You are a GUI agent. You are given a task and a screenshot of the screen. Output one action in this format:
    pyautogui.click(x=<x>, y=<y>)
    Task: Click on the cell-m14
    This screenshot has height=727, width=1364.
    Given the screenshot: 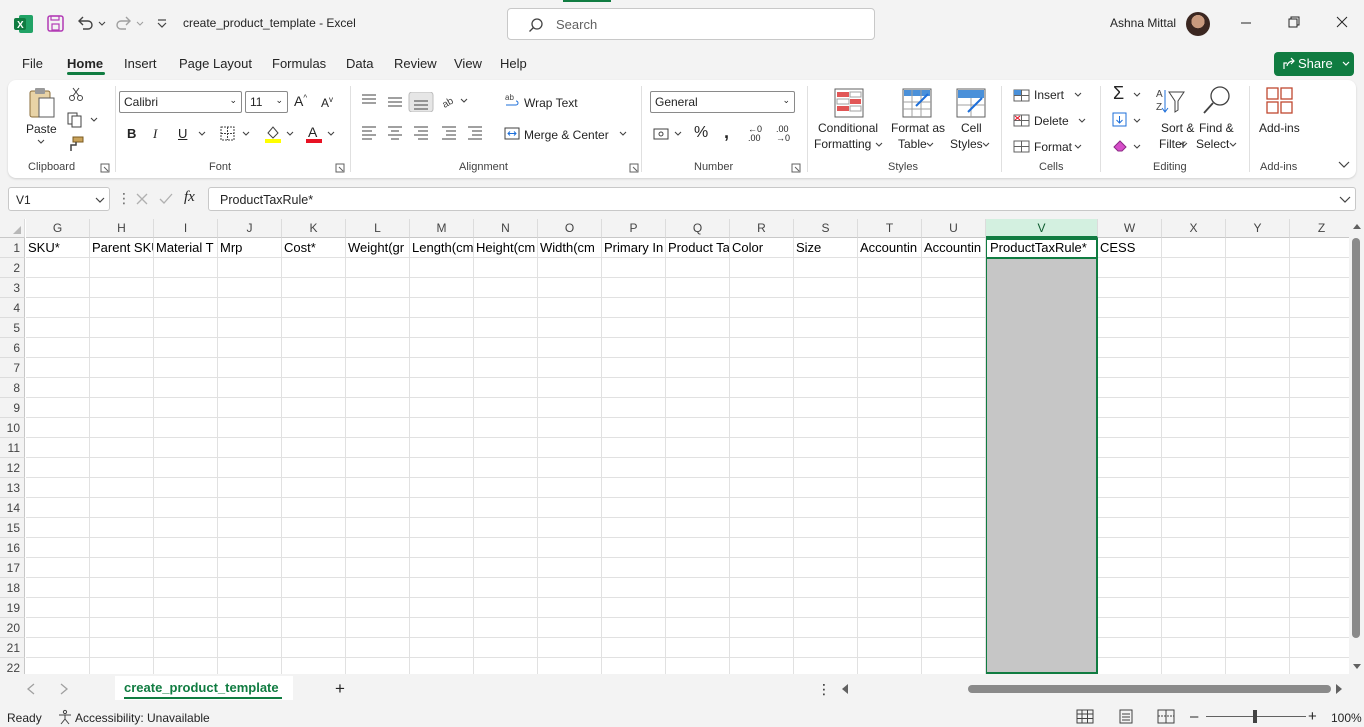 What is the action you would take?
    pyautogui.click(x=442, y=508)
    